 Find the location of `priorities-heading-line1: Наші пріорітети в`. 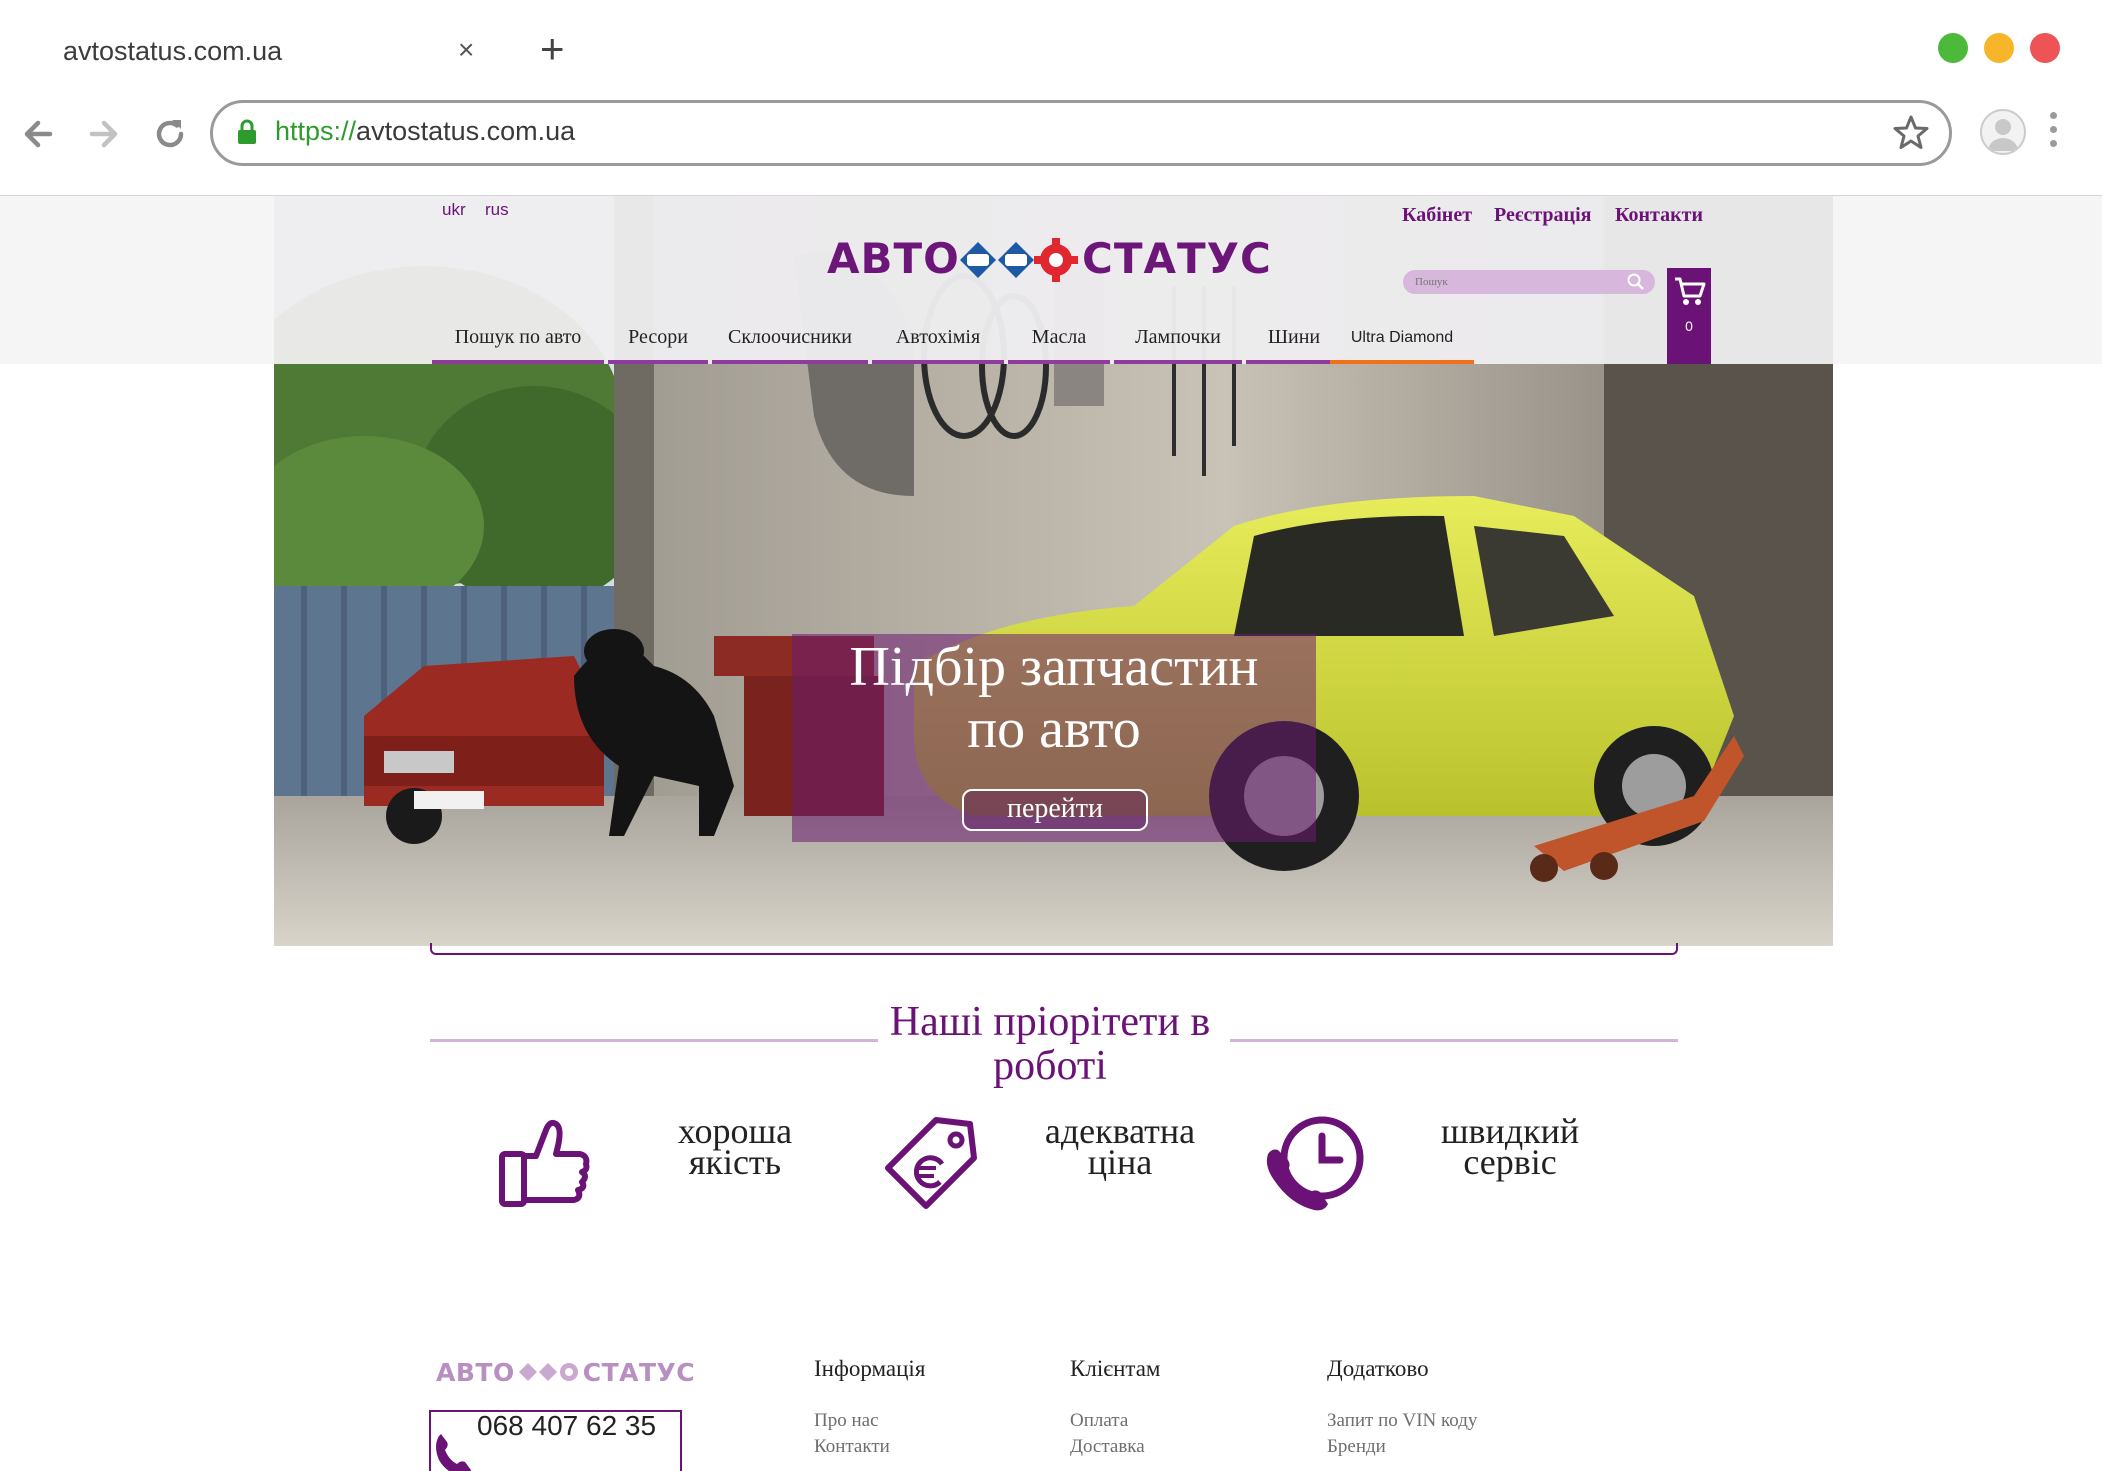

priorities-heading-line1: Наші пріорітети в is located at coordinates (1050, 1022).